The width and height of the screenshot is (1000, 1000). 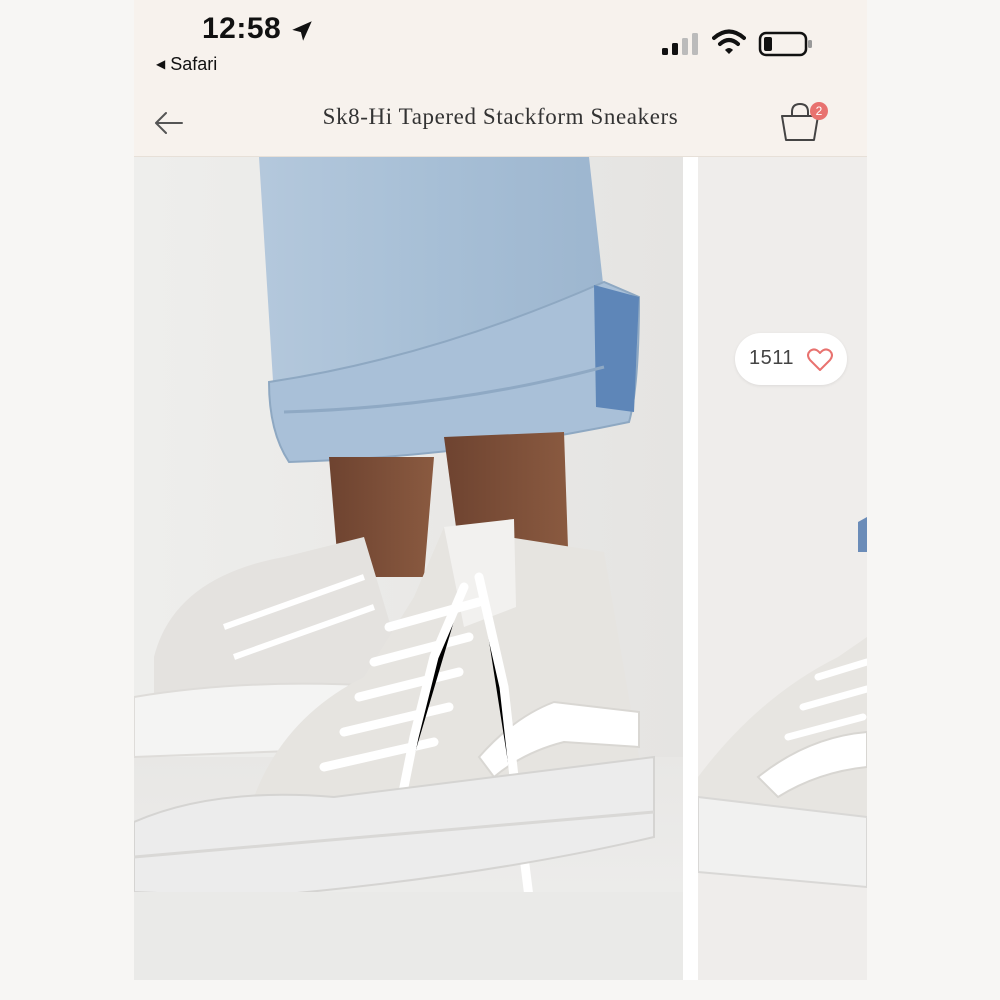 I want to click on product-image-next, so click(x=782, y=568).